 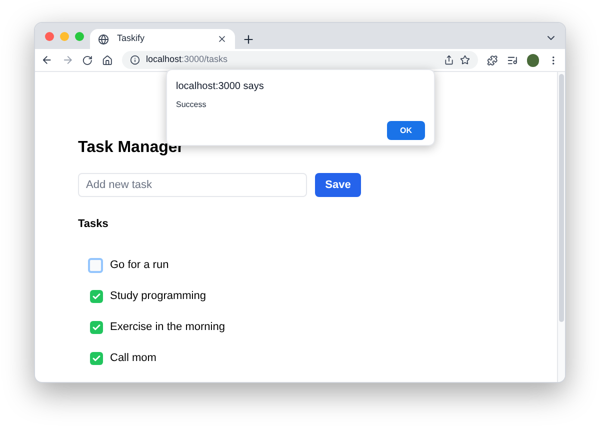 What do you see at coordinates (300, 60) in the screenshot?
I see `address-bar: localhost:3000/tasks` at bounding box center [300, 60].